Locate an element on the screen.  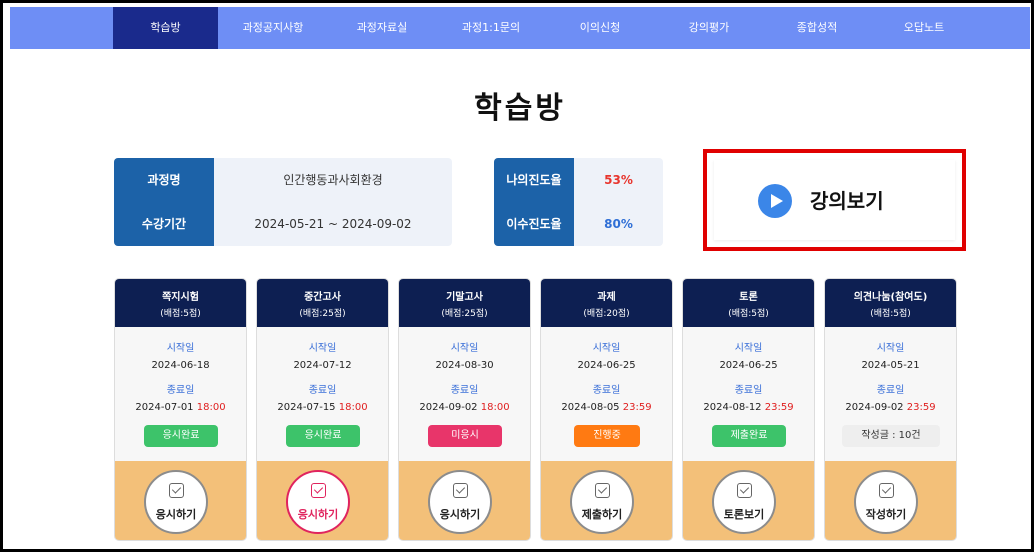
card-title: 기말고사 is located at coordinates (464, 297).